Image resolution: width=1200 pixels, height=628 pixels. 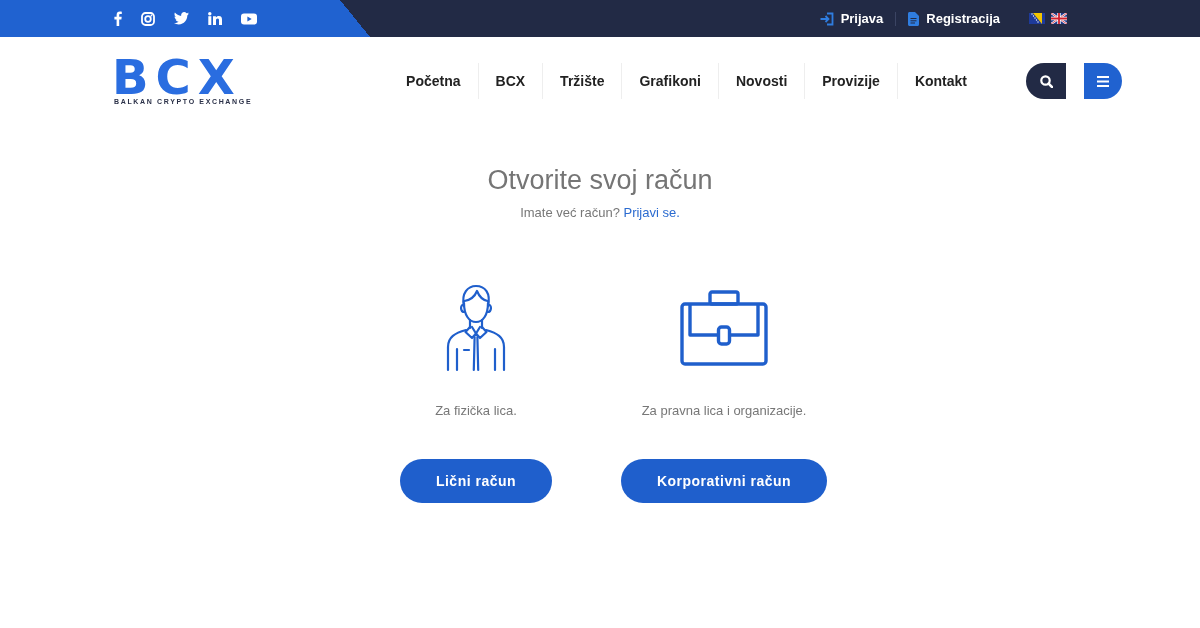 What do you see at coordinates (600, 212) in the screenshot?
I see `login-prompt: Imate već račun? Prijavi se.` at bounding box center [600, 212].